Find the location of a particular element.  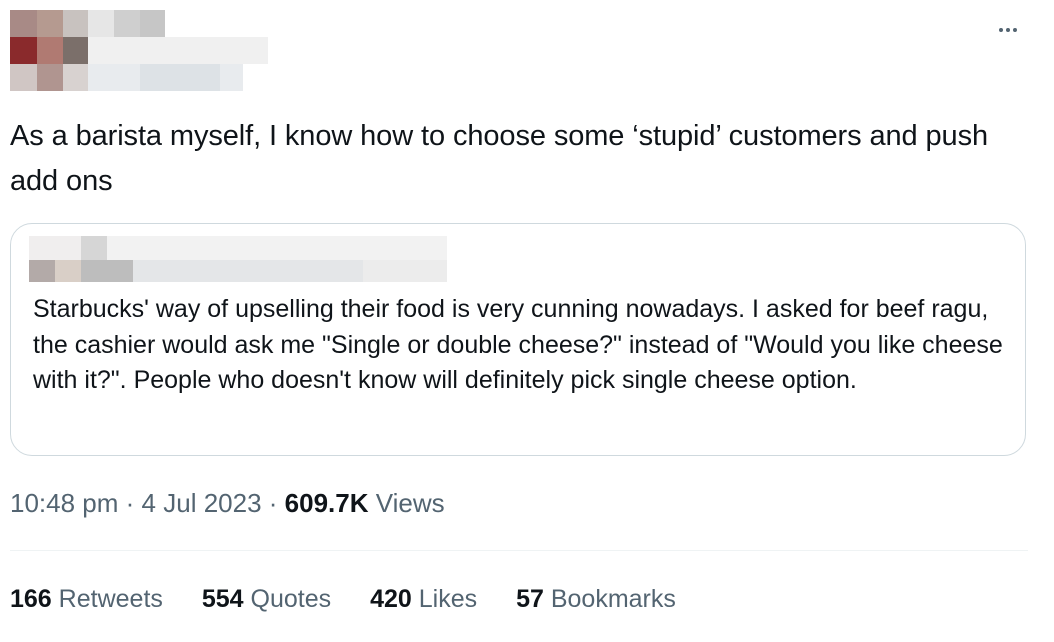

stat-likes: 420 Likes is located at coordinates (423, 599).